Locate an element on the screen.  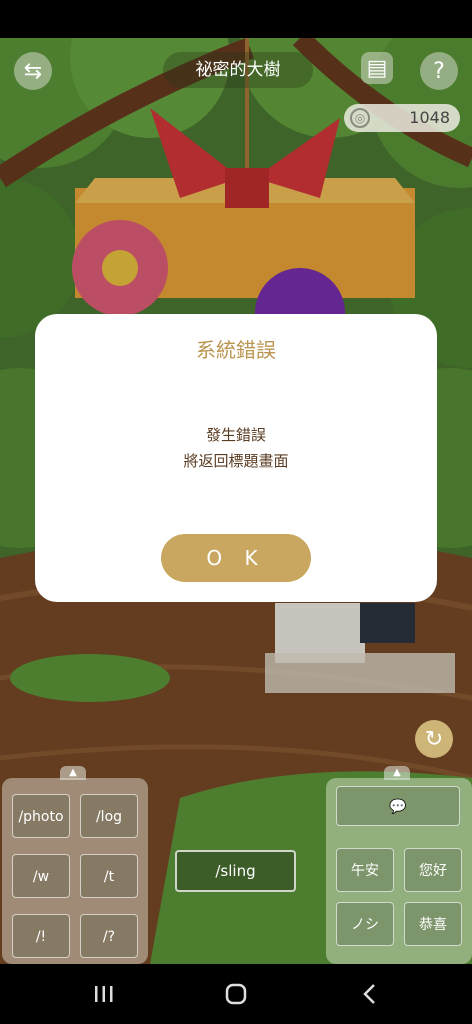
back-button is located at coordinates (370, 994).